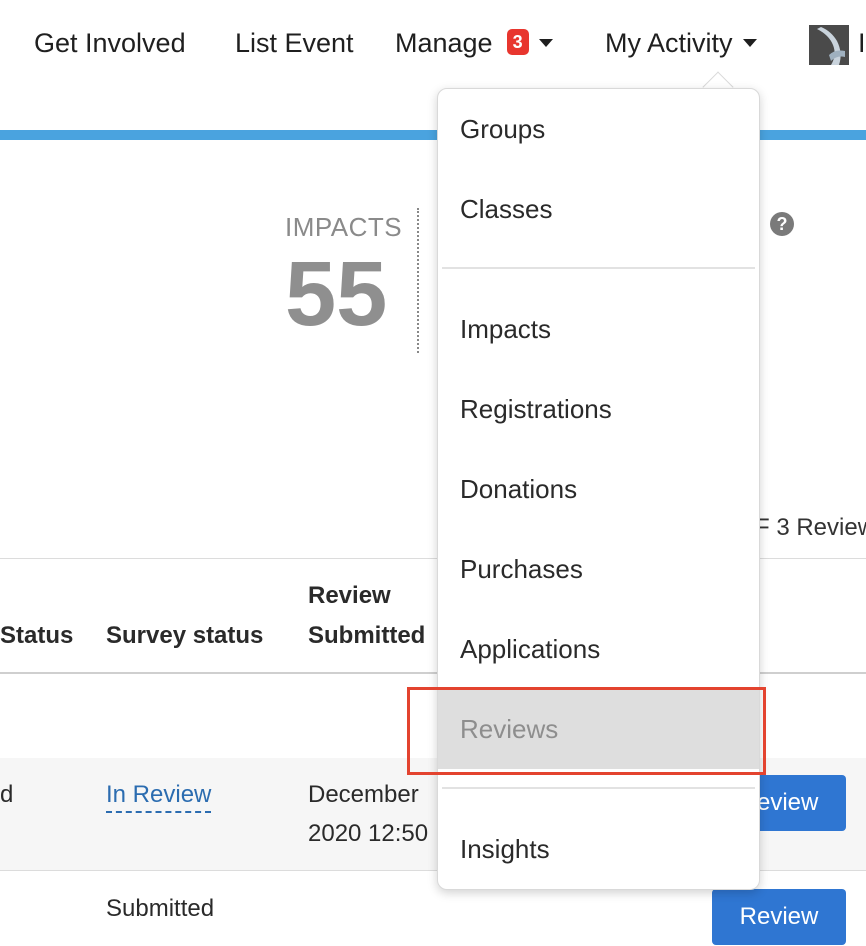  Describe the element at coordinates (598, 129) in the screenshot. I see `menu-item-groups: Groups` at that location.